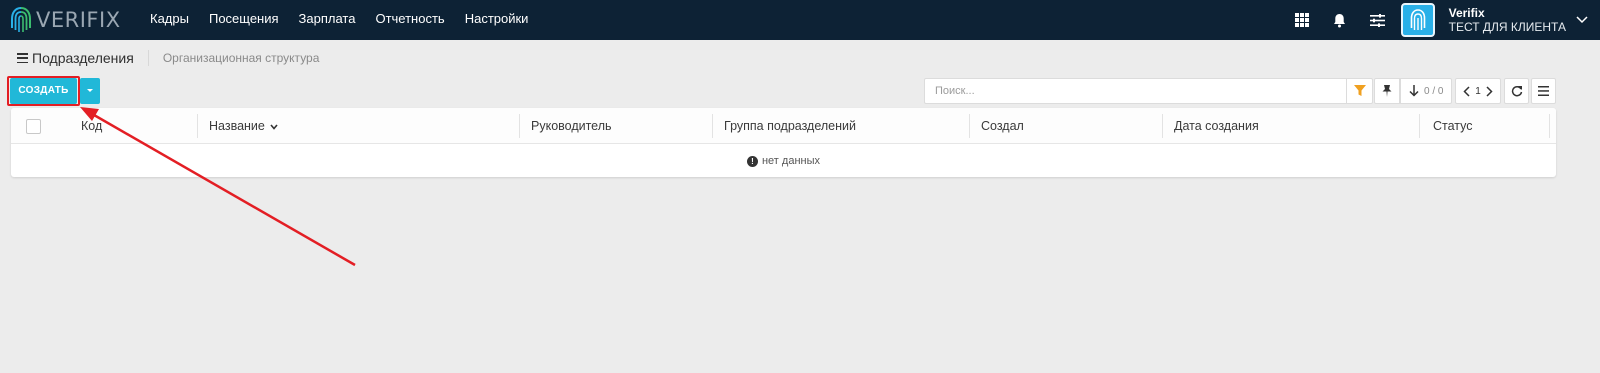 The width and height of the screenshot is (1600, 373). Describe the element at coordinates (78, 20) in the screenshot. I see `logo-text: VERIFIX` at that location.